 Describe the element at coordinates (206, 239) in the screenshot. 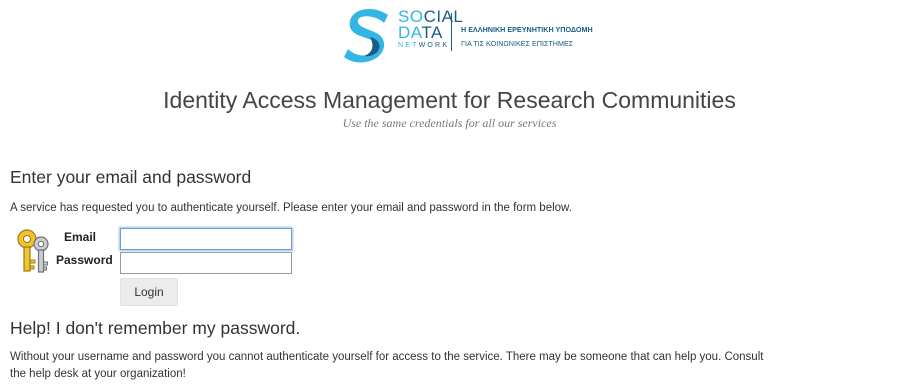

I see `email-field` at that location.